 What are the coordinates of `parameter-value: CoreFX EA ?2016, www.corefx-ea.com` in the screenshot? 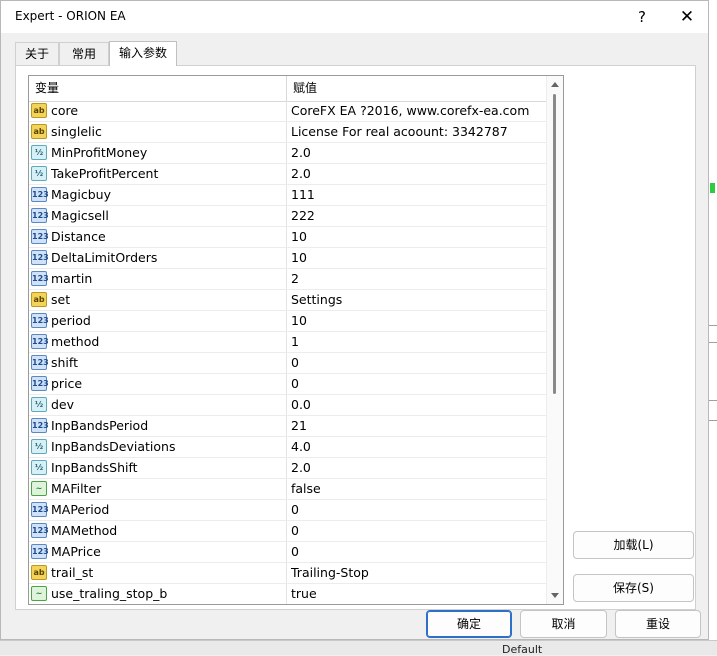 It's located at (416, 111).